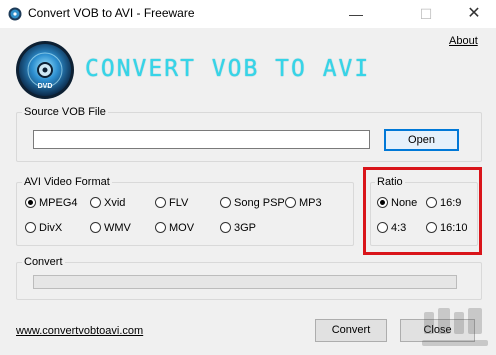  I want to click on format-option-xvid: Xvid, so click(107, 203).